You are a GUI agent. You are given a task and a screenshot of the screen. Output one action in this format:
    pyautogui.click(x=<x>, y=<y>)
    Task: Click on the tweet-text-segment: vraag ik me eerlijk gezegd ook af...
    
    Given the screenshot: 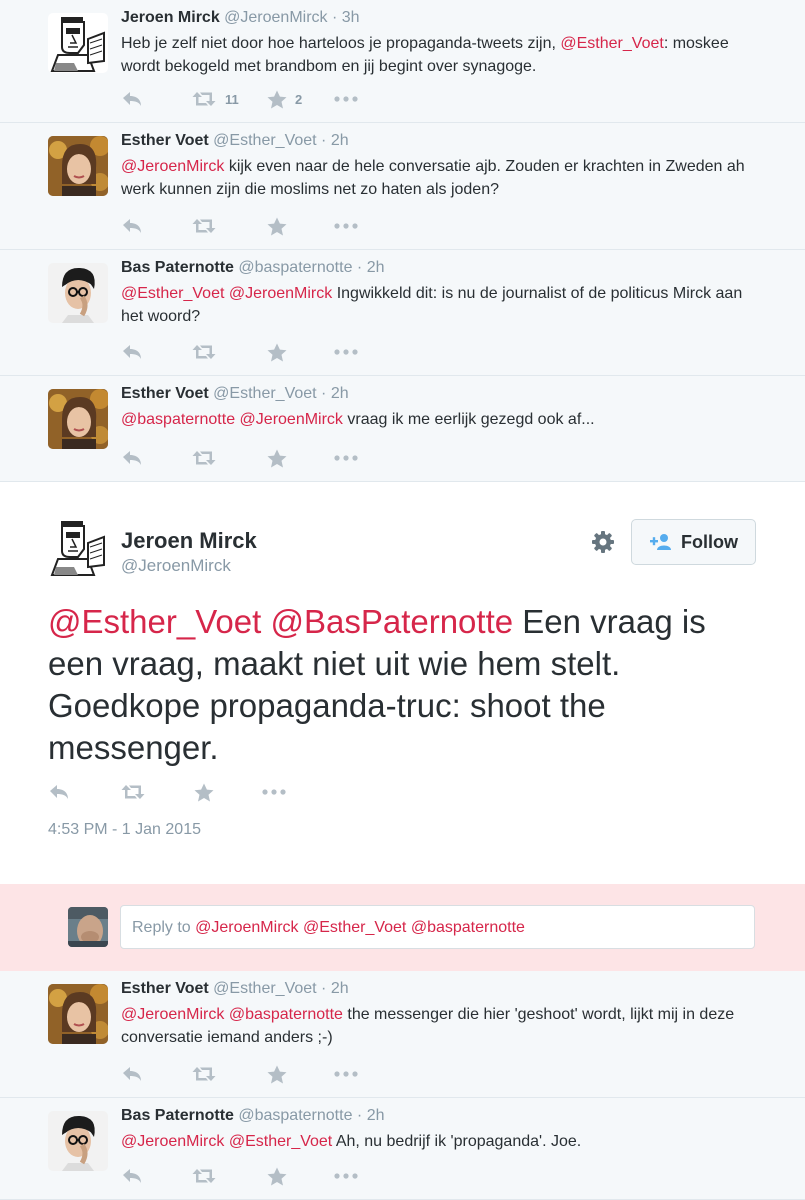 What is the action you would take?
    pyautogui.click(x=468, y=419)
    